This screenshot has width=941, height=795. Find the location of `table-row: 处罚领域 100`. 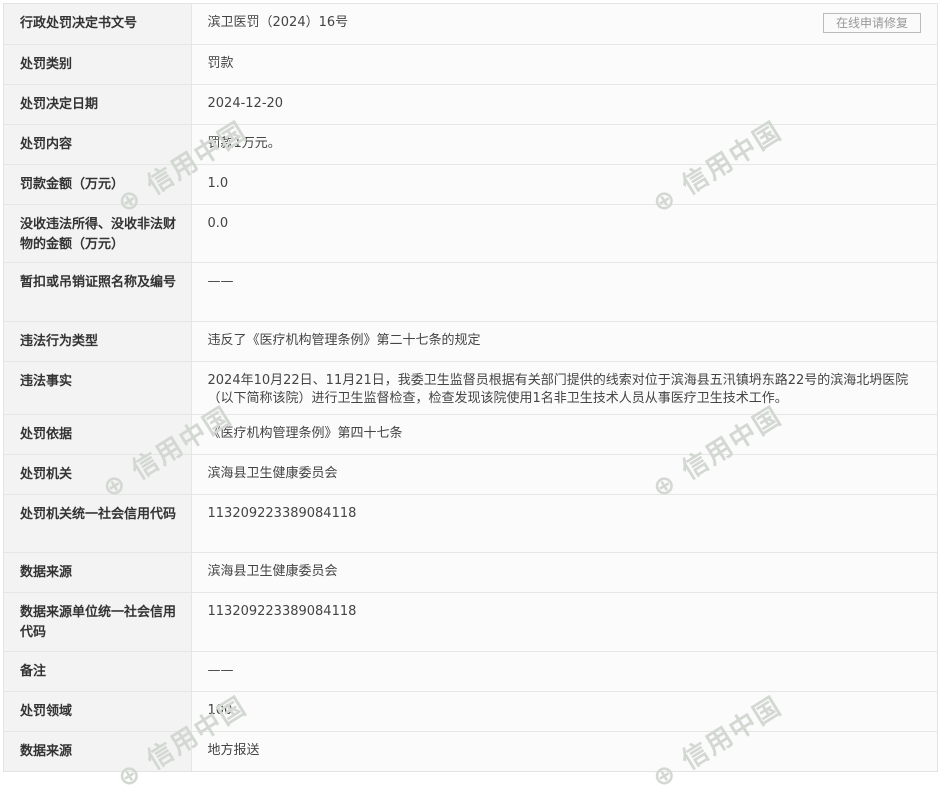

table-row: 处罚领域 100 is located at coordinates (470, 711).